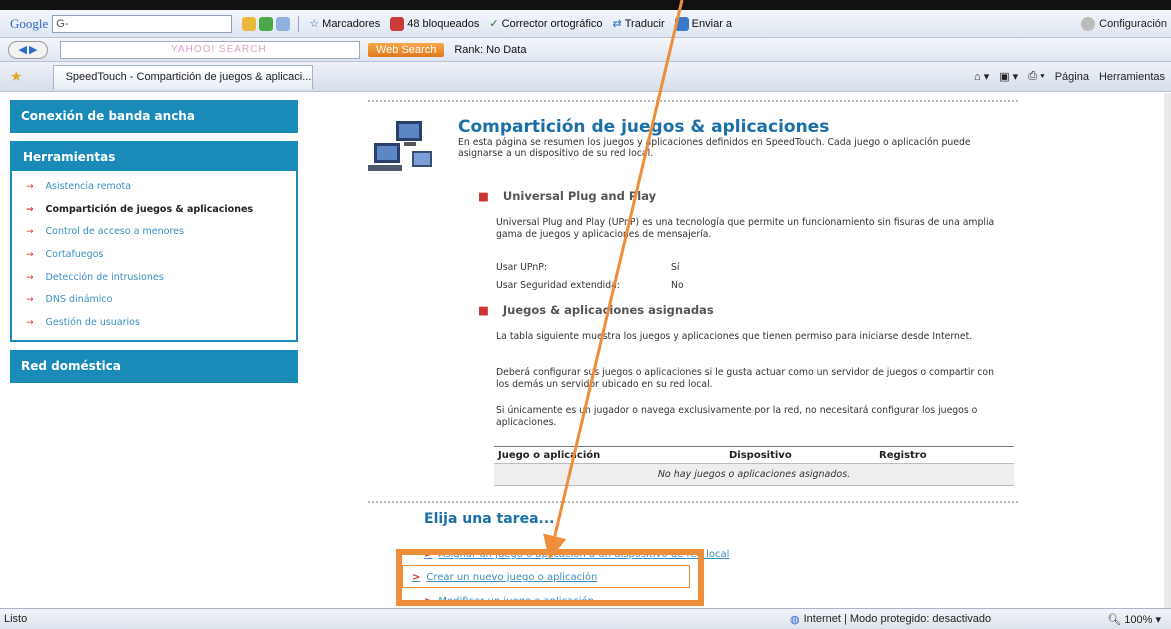 This screenshot has width=1171, height=629. What do you see at coordinates (490, 50) in the screenshot?
I see `rank-dropdown: Rank: No Data` at bounding box center [490, 50].